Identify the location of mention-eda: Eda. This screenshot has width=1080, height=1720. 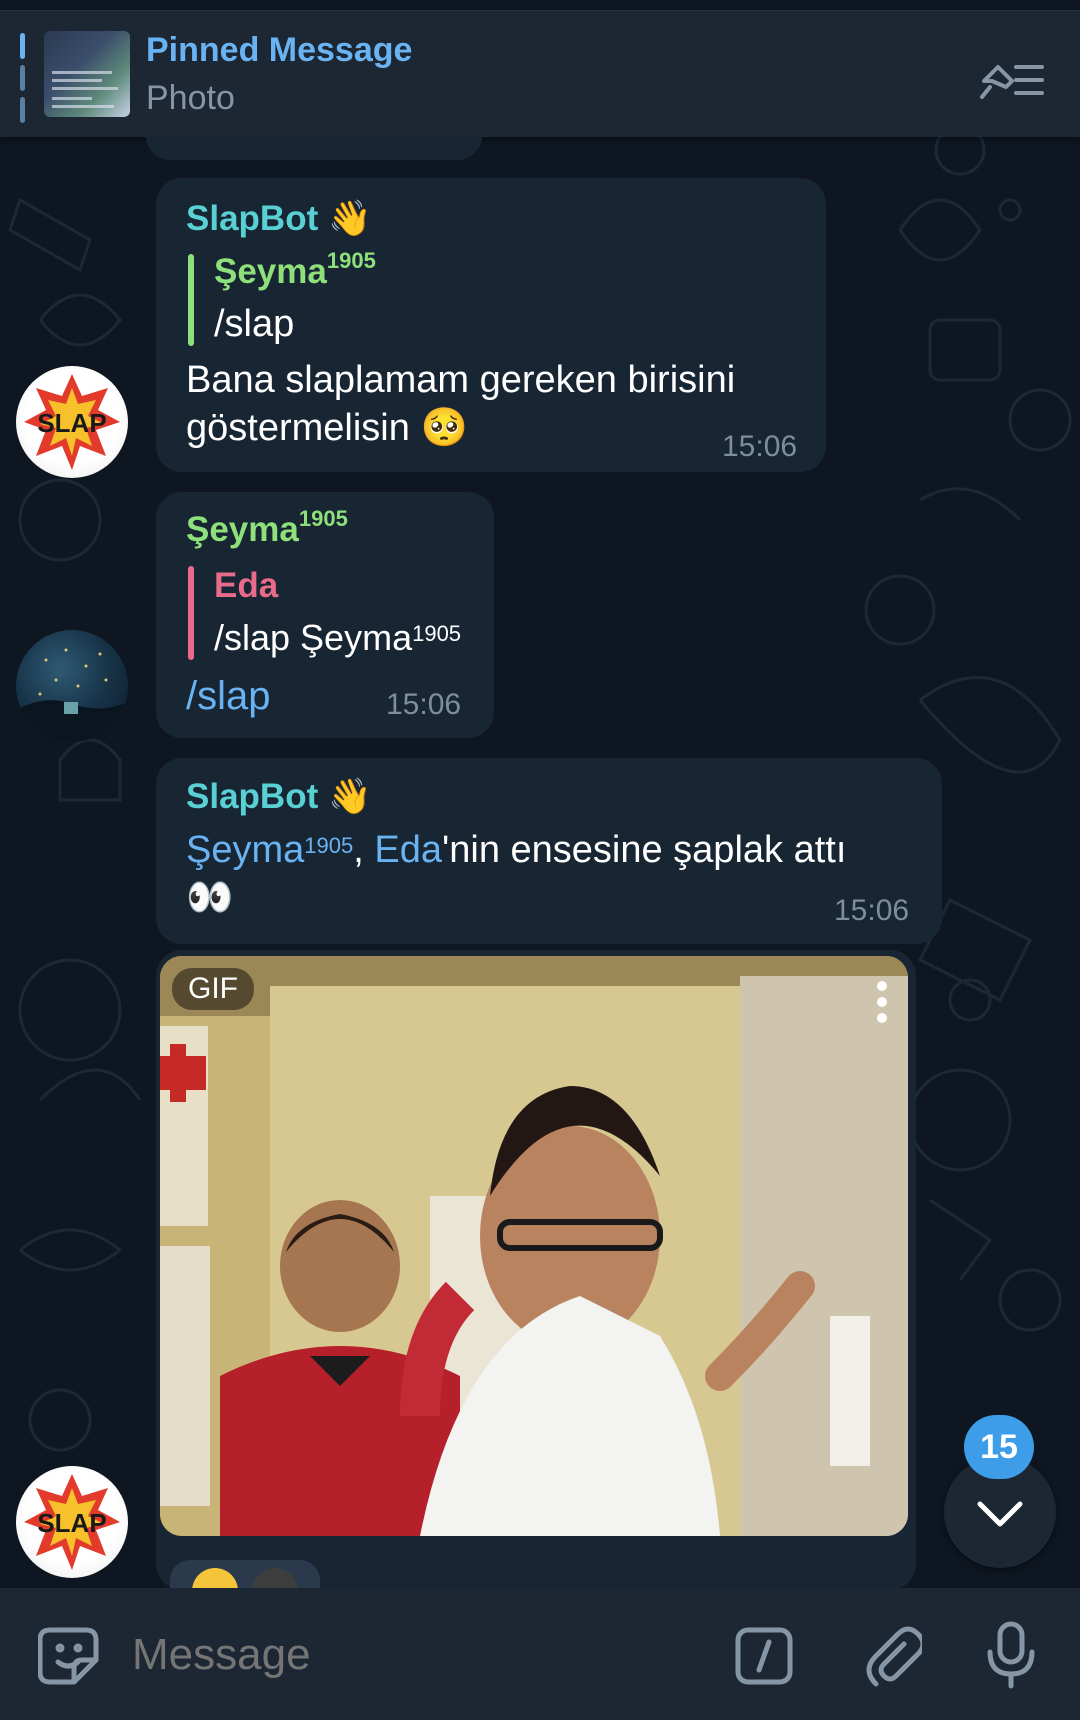
(408, 850).